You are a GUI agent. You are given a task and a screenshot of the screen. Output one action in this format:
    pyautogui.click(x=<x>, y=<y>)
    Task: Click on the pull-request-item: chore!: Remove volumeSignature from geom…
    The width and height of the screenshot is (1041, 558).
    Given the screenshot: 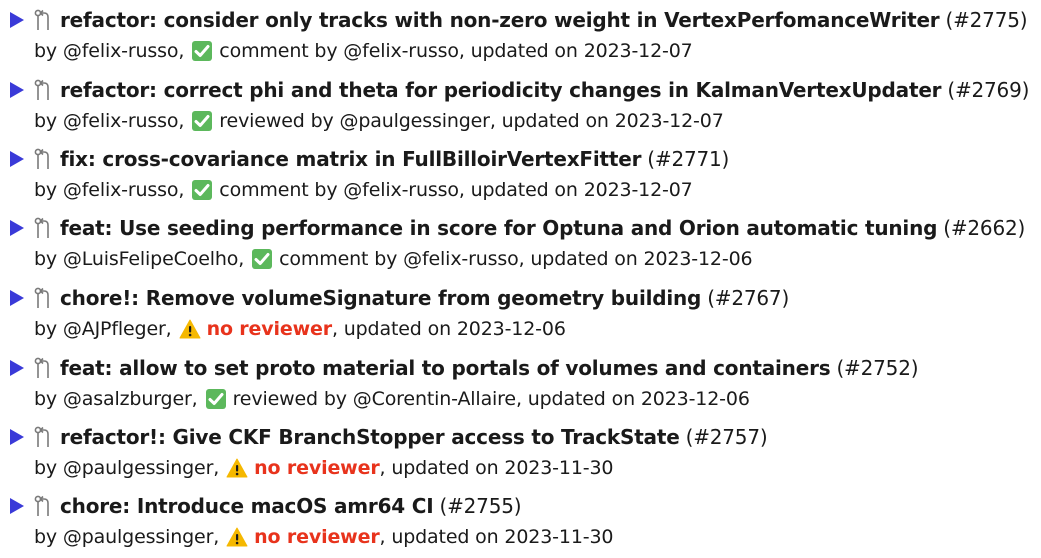 What is the action you would take?
    pyautogui.click(x=524, y=313)
    